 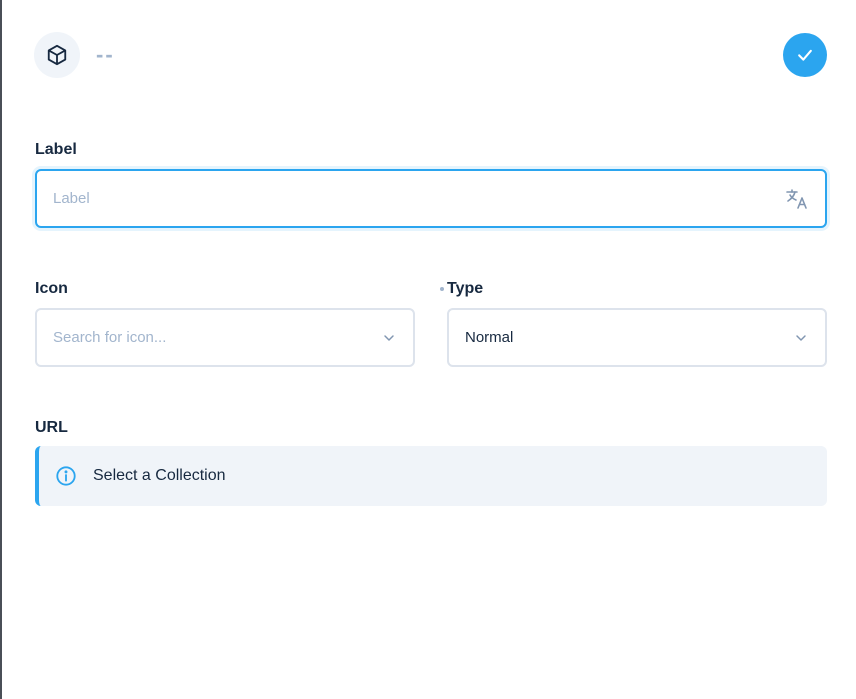 I want to click on label-input-placeholder: Label, so click(x=71, y=198).